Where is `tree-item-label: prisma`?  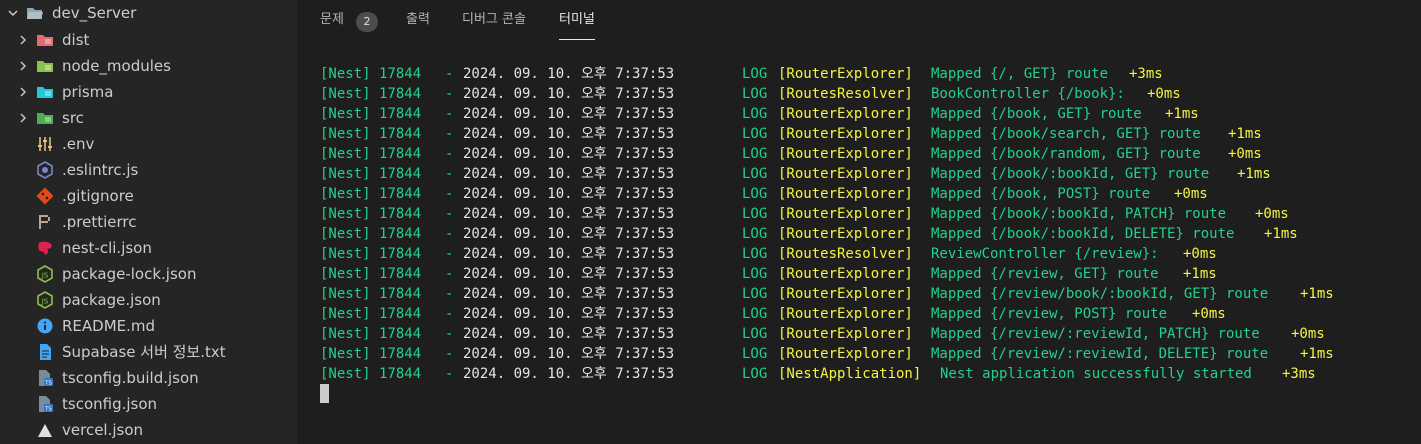 tree-item-label: prisma is located at coordinates (88, 92).